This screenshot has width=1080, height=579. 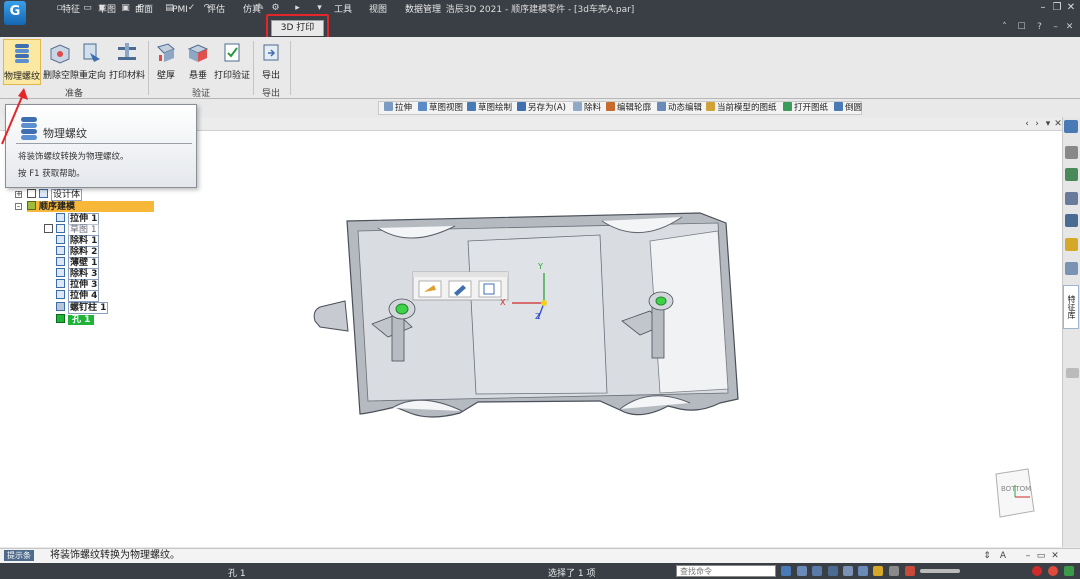 I want to click on find-icon, so click(x=786, y=571).